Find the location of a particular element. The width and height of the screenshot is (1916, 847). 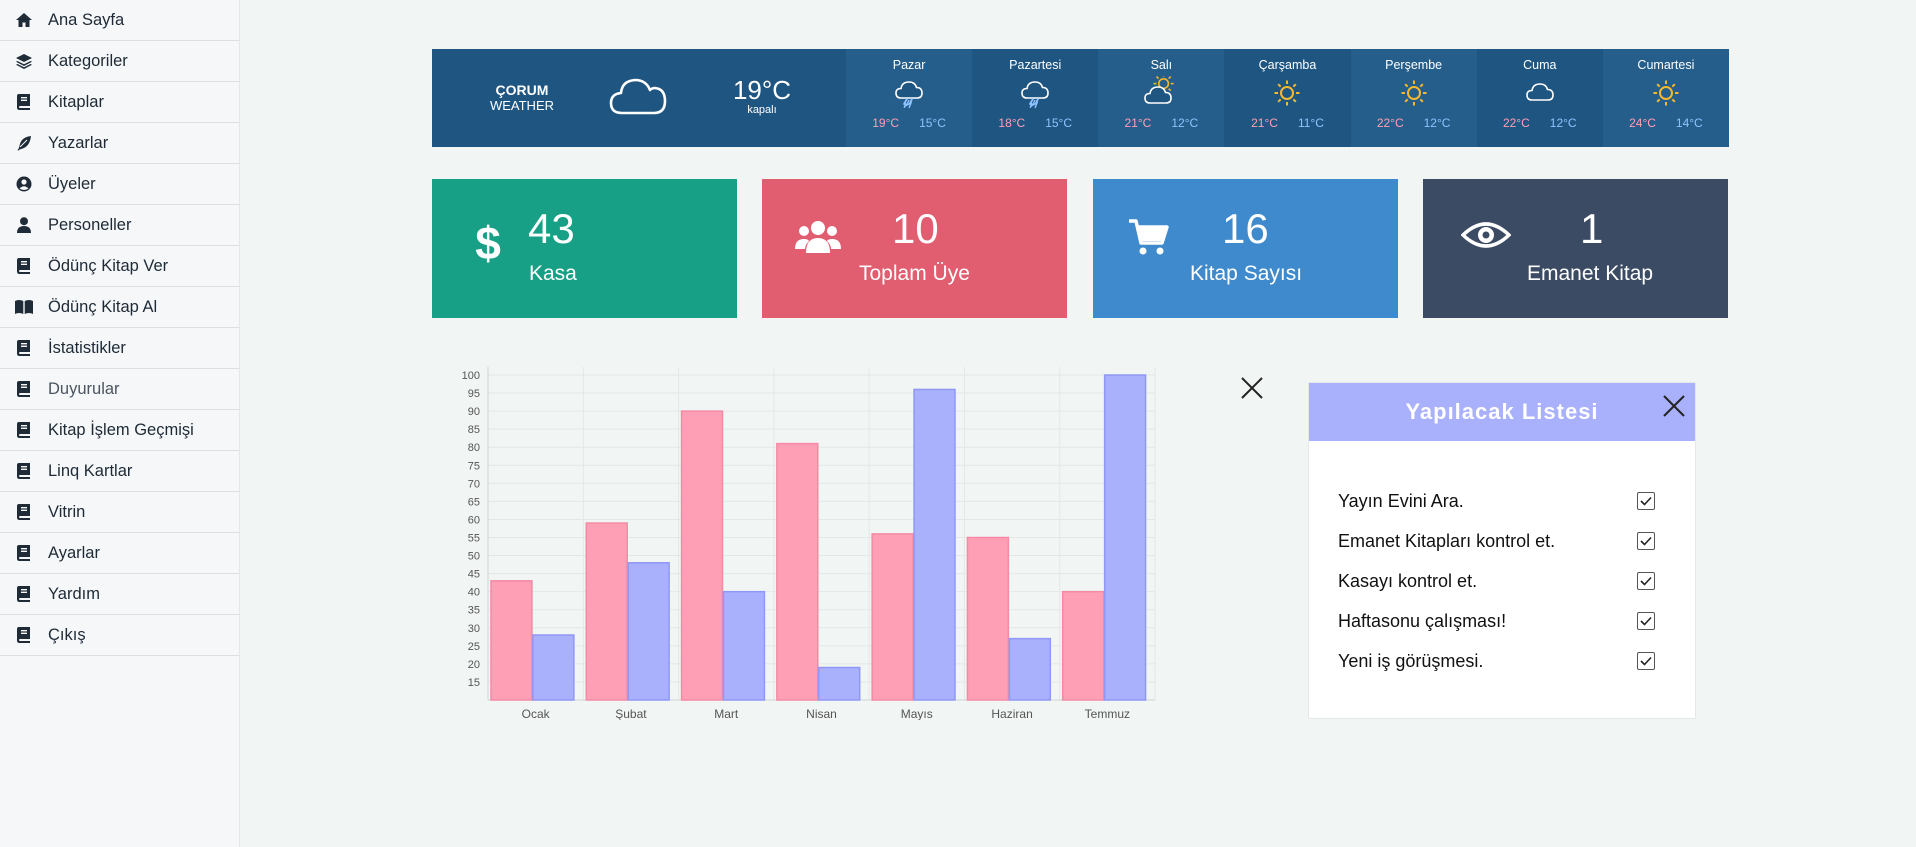

forecast-day-name: Pazartesi is located at coordinates (1035, 65).